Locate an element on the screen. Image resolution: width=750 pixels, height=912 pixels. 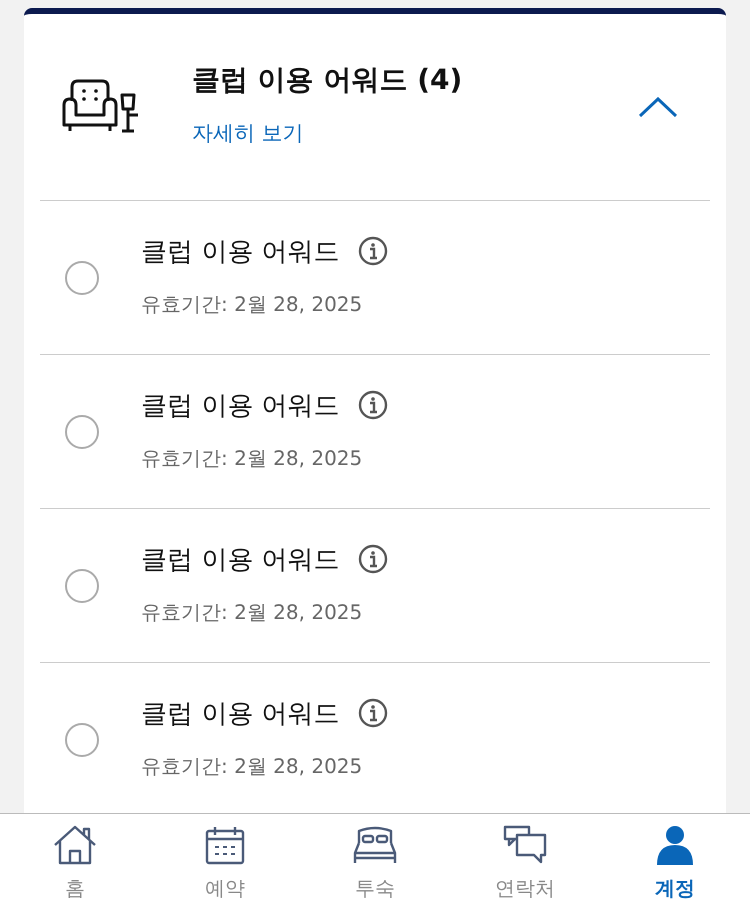
nav-tab: 홈 is located at coordinates (75, 863).